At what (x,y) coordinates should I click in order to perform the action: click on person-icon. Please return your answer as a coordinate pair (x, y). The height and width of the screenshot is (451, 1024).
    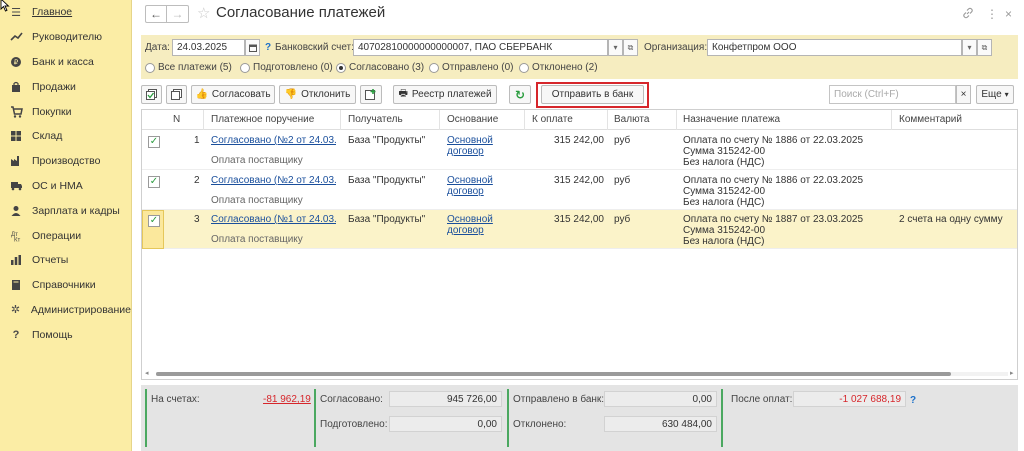
    Looking at the image, I should click on (16, 211).